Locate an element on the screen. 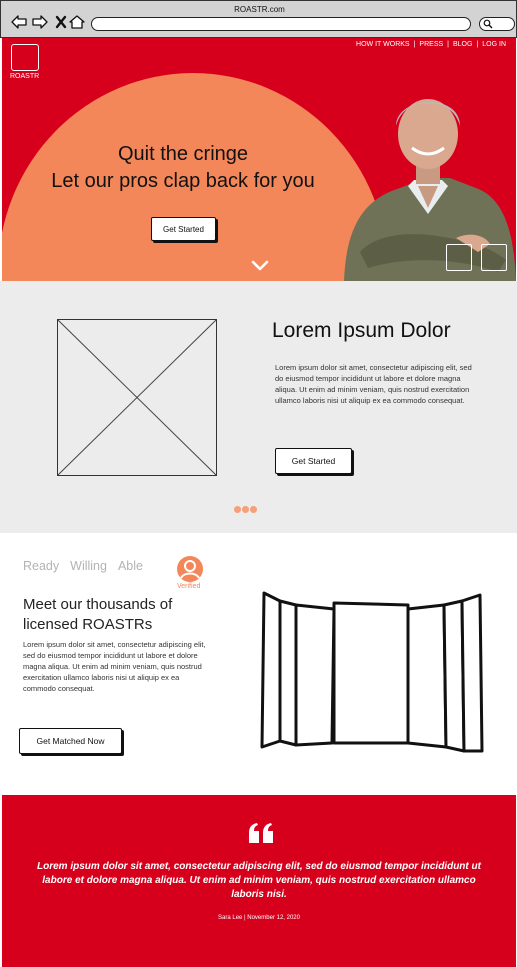 Image resolution: width=517 pixels, height=967 pixels. pagination-dots is located at coordinates (245, 509).